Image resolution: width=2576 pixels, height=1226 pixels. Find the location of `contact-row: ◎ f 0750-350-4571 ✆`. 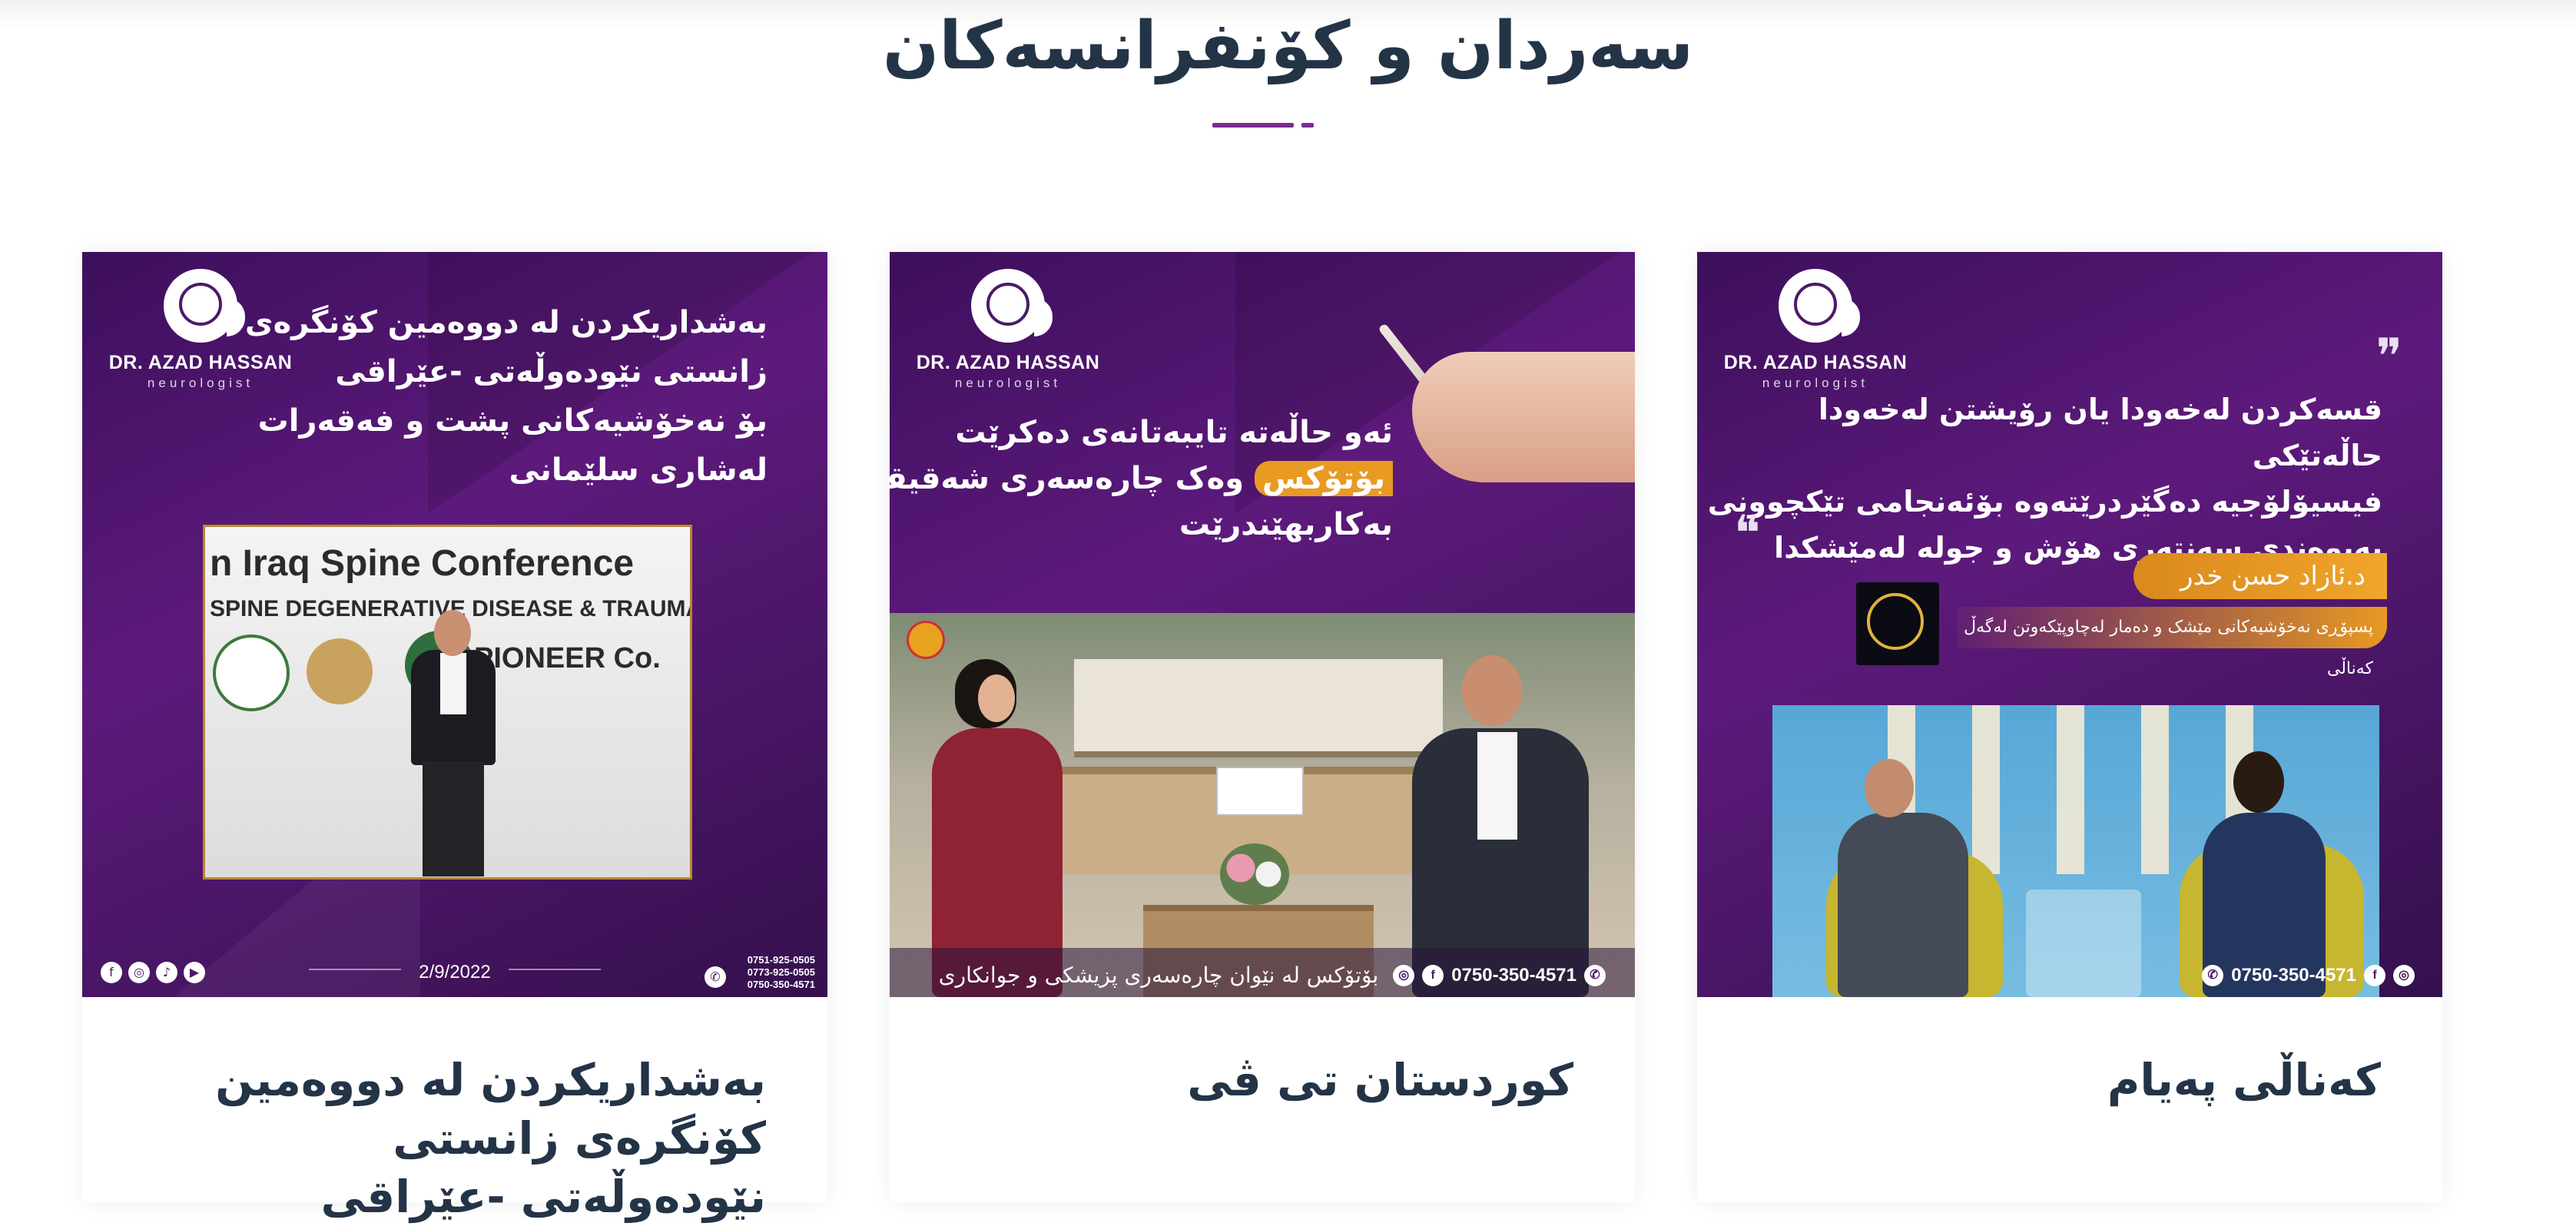

contact-row: ◎ f 0750-350-4571 ✆ is located at coordinates (1499, 976).